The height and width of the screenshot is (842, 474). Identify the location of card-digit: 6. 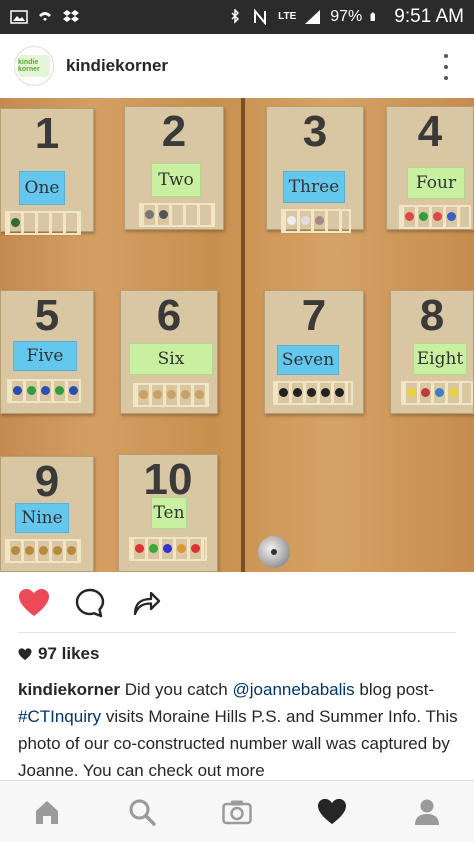
(169, 315).